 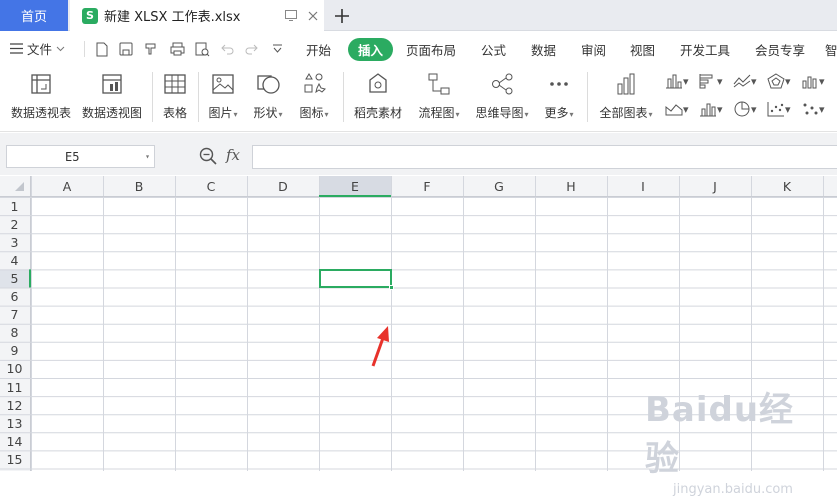 What do you see at coordinates (810, 109) in the screenshot?
I see `bubble-chart-icon` at bounding box center [810, 109].